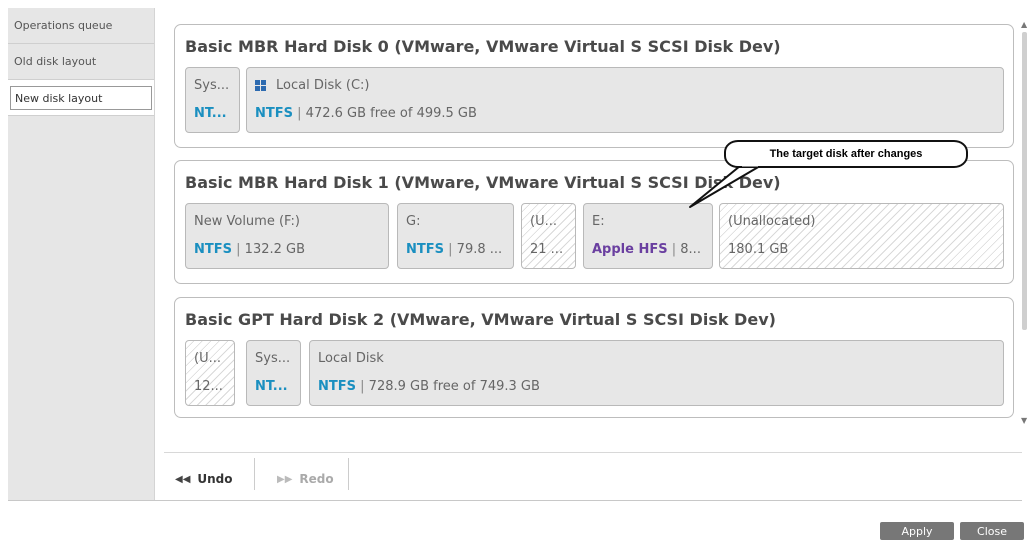 The image size is (1030, 540). I want to click on callout-text: The target disk after changes, so click(846, 154).